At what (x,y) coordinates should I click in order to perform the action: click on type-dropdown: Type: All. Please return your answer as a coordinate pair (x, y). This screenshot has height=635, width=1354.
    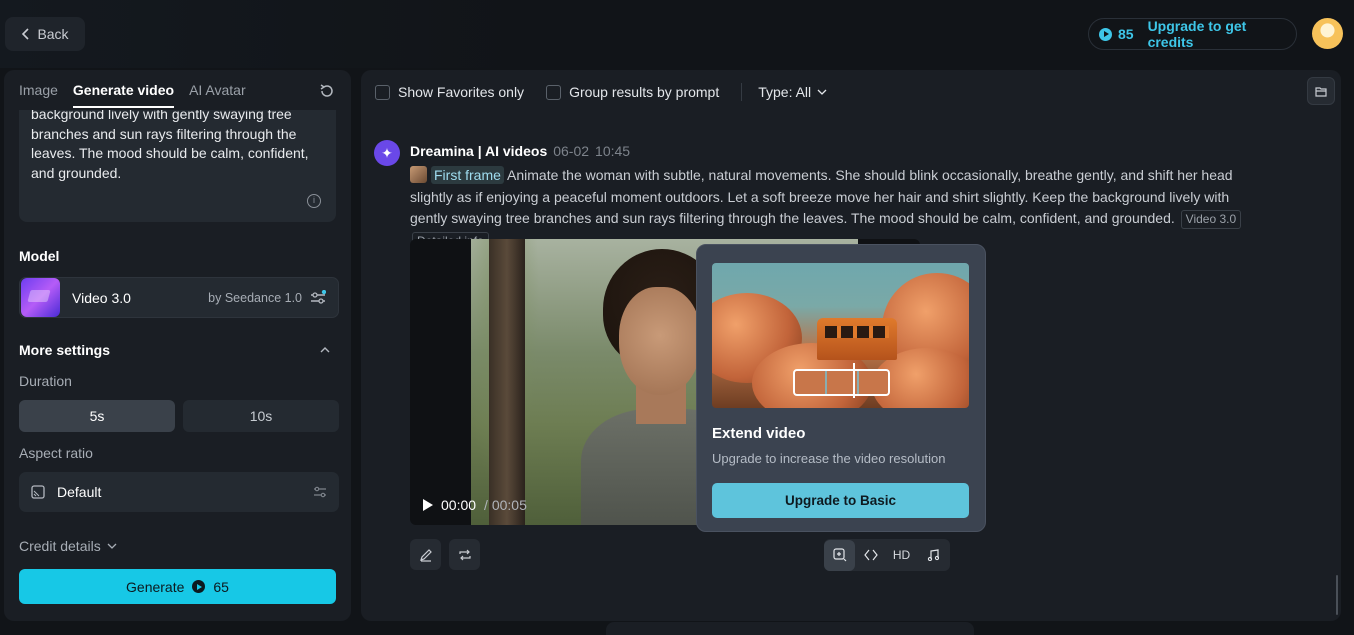
    Looking at the image, I should click on (792, 92).